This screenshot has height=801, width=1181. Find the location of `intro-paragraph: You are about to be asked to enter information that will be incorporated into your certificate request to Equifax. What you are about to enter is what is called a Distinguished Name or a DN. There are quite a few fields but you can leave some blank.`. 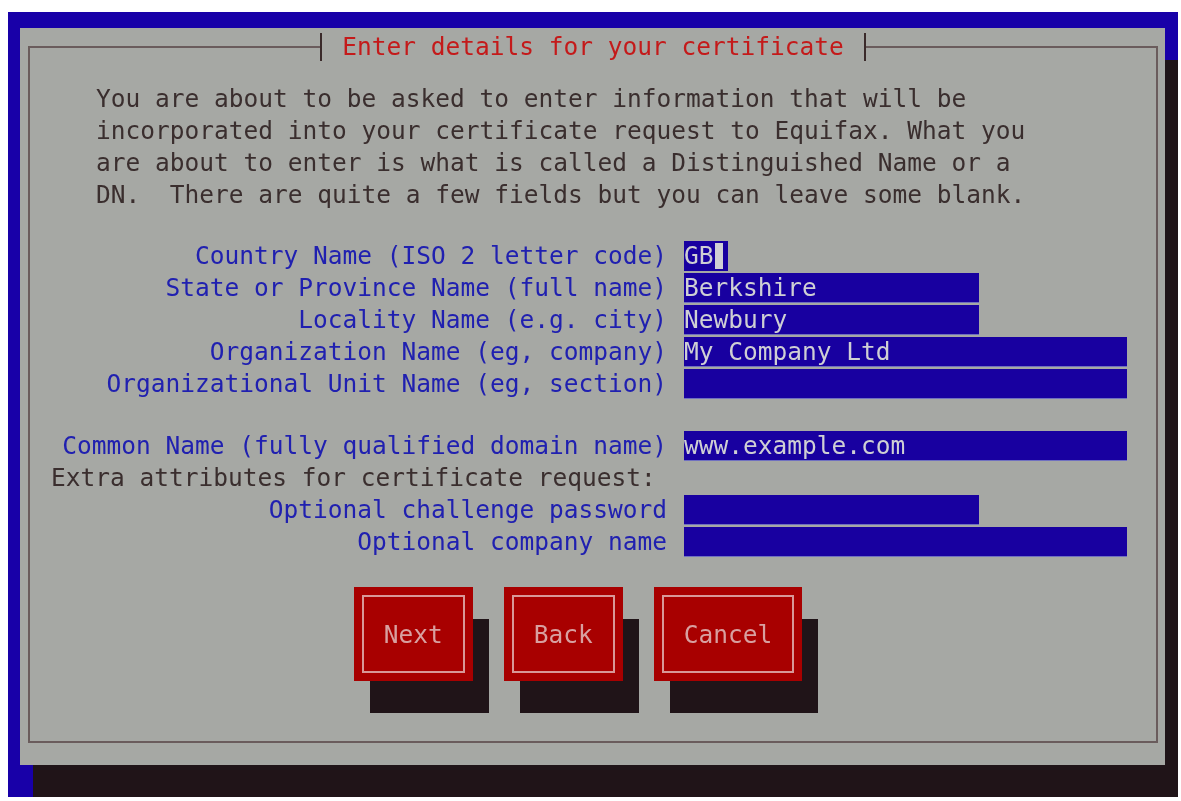

intro-paragraph: You are about to be asked to enter information that will be incorporated into your certificate request to Equifax. What you are about to enter is what is called a Distinguished Name or a DN. There are quite a few fields but you can leave some blank. is located at coordinates (561, 147).